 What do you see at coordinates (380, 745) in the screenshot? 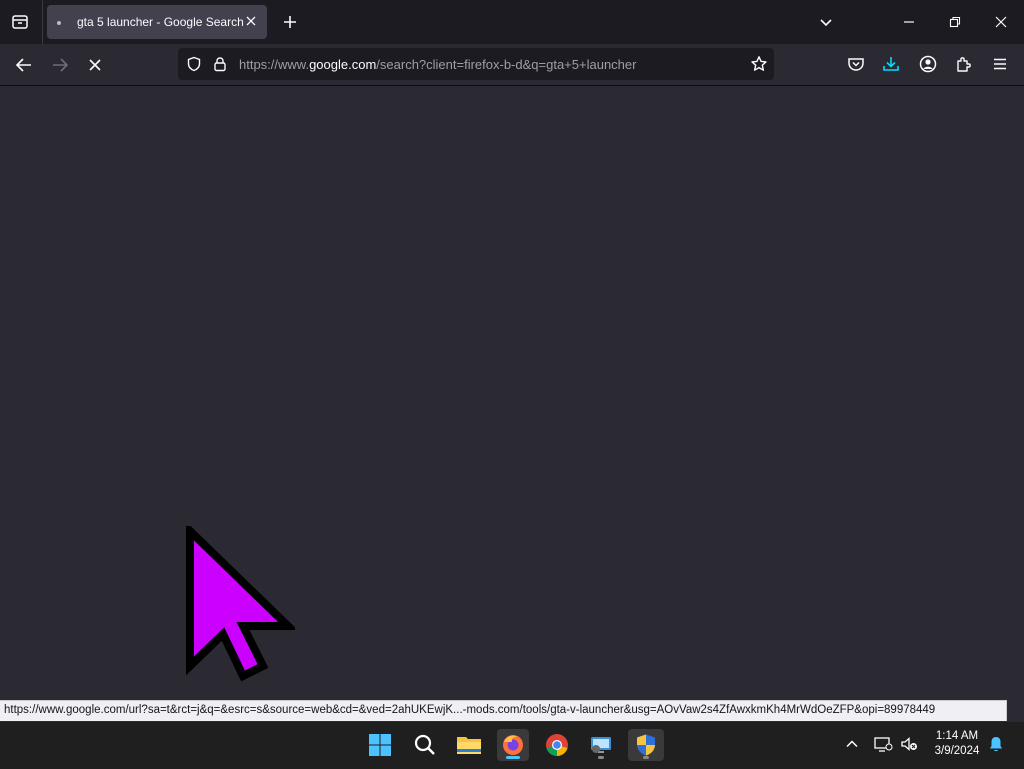
I see `start-icon` at bounding box center [380, 745].